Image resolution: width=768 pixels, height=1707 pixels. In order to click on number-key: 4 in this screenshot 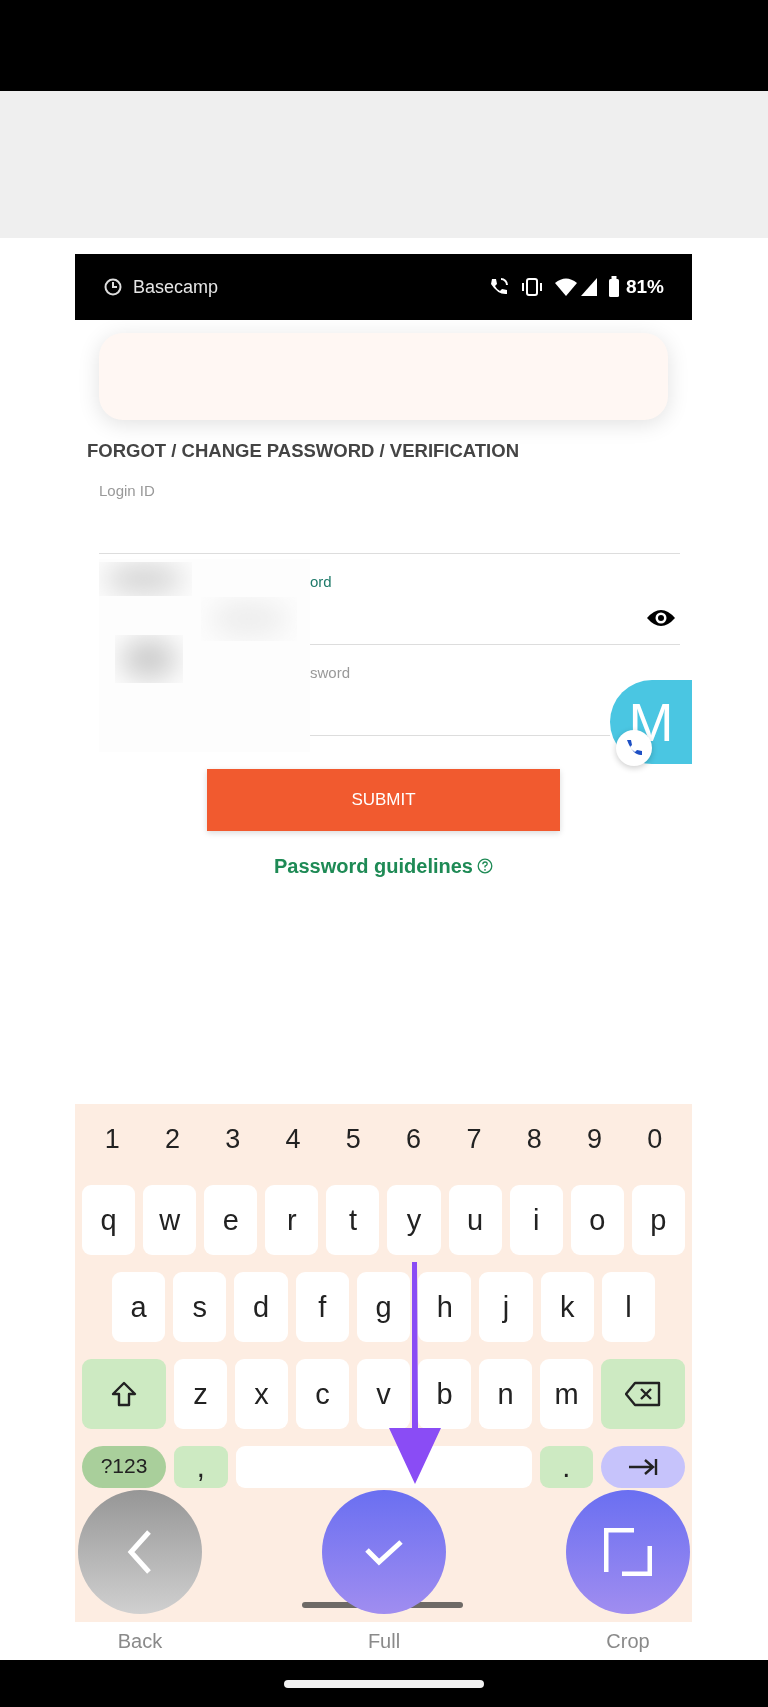, I will do `click(293, 1139)`.